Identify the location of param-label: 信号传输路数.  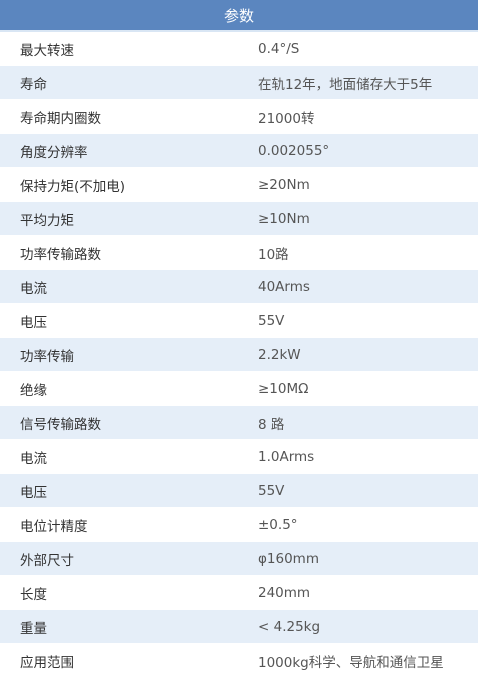
(60, 424).